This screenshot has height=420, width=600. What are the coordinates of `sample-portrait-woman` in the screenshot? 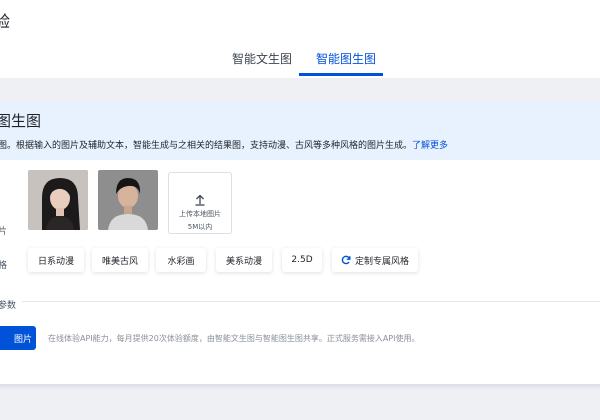 It's located at (58, 200).